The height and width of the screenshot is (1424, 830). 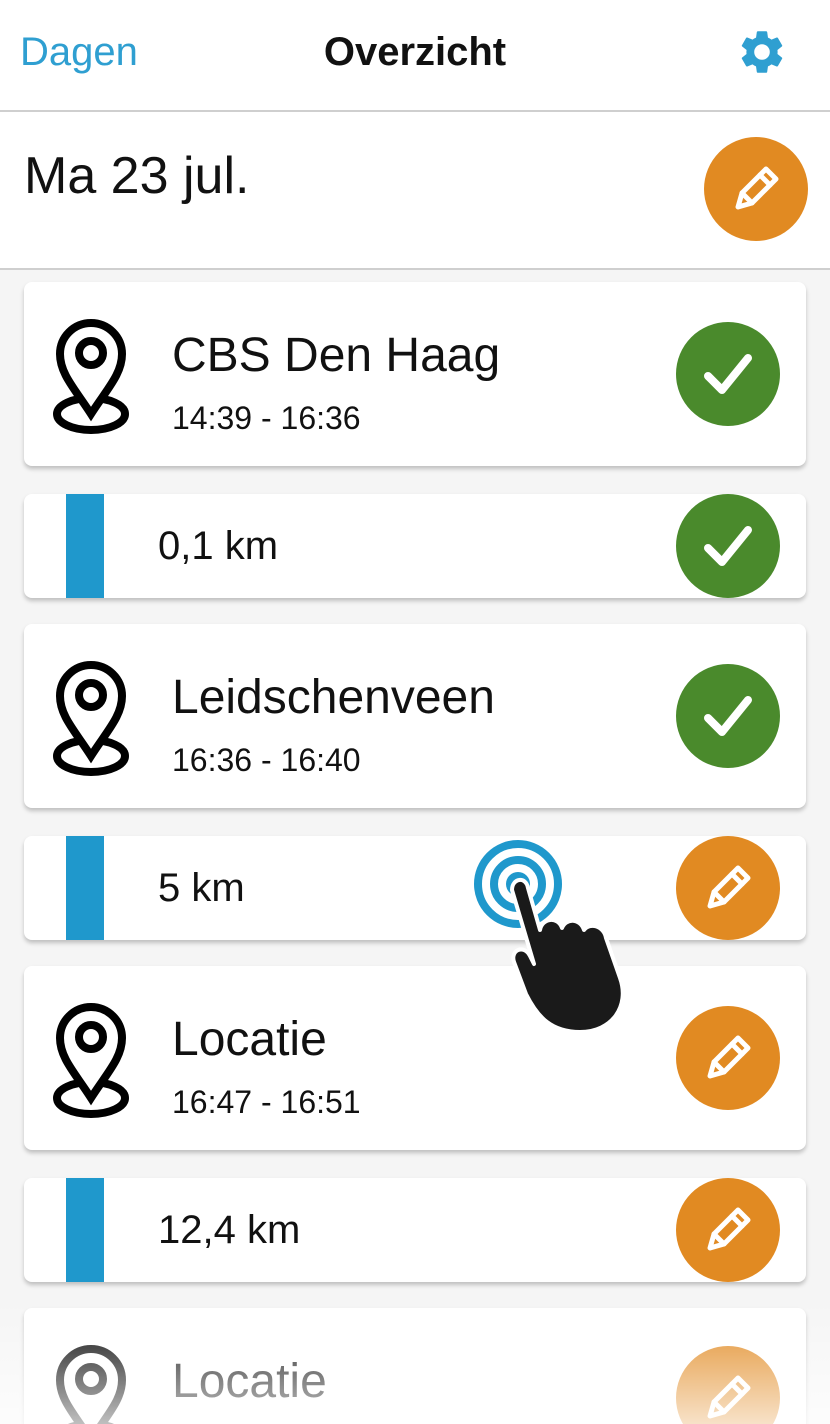 I want to click on location-name: Leidschenveen, so click(x=333, y=697).